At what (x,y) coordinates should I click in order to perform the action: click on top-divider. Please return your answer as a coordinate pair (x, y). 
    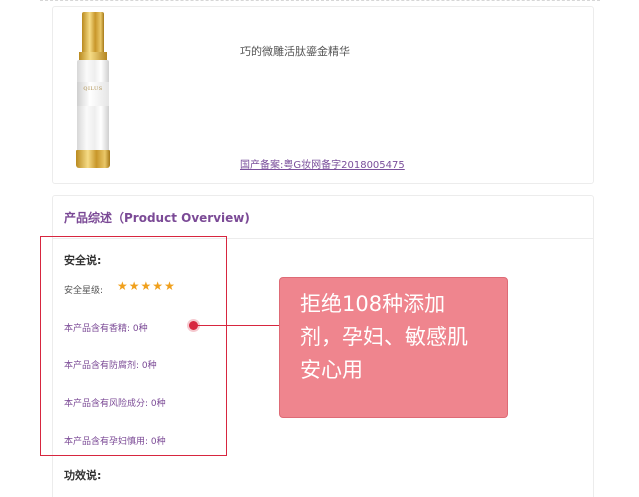
    Looking at the image, I should click on (320, 0).